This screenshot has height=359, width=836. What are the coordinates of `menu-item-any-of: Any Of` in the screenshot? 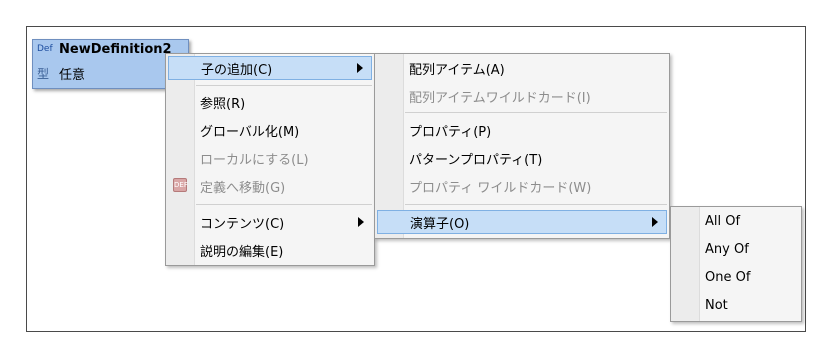 It's located at (736, 249).